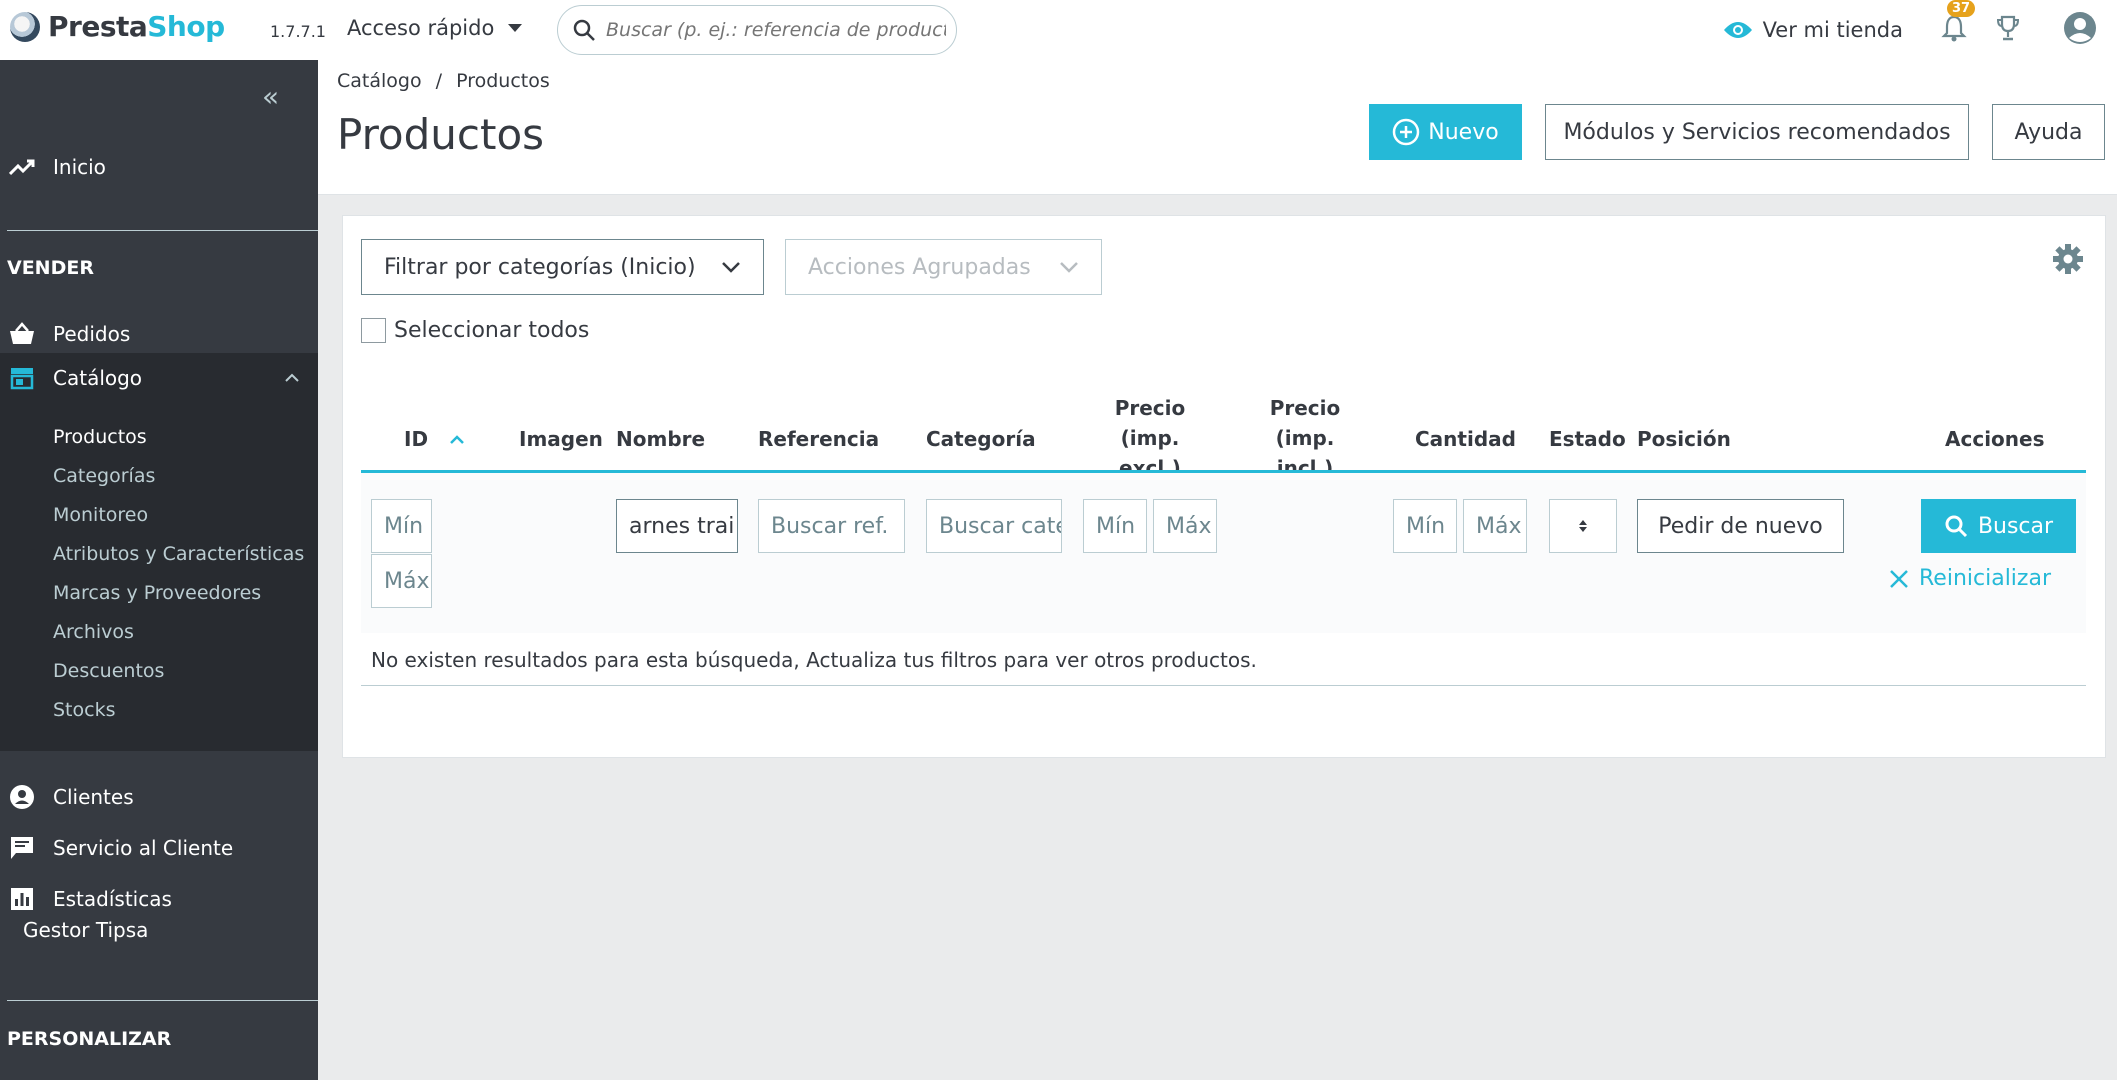 This screenshot has width=2117, height=1080. I want to click on column-header-categoria: Categoría, so click(981, 439).